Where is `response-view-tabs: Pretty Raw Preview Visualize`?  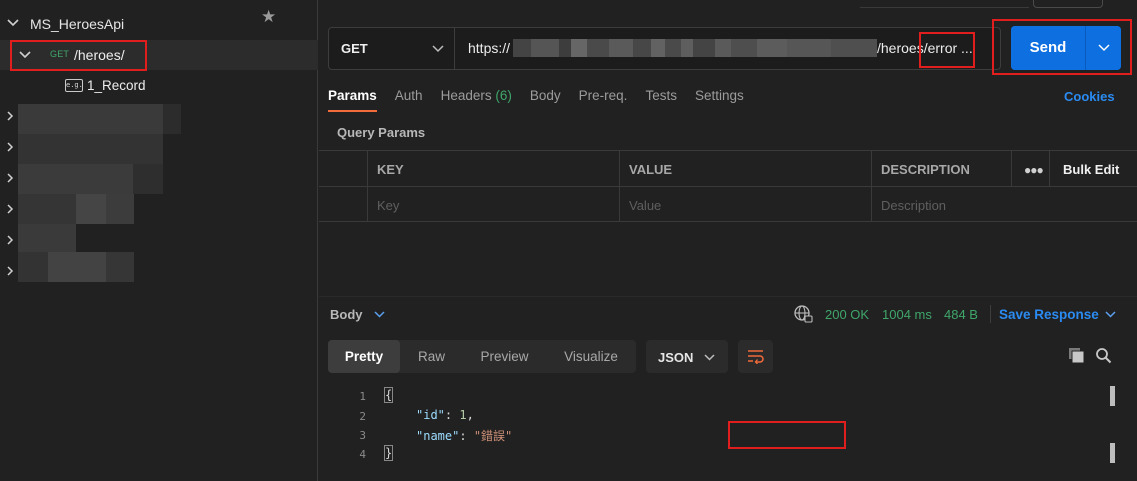
response-view-tabs: Pretty Raw Preview Visualize is located at coordinates (482, 356).